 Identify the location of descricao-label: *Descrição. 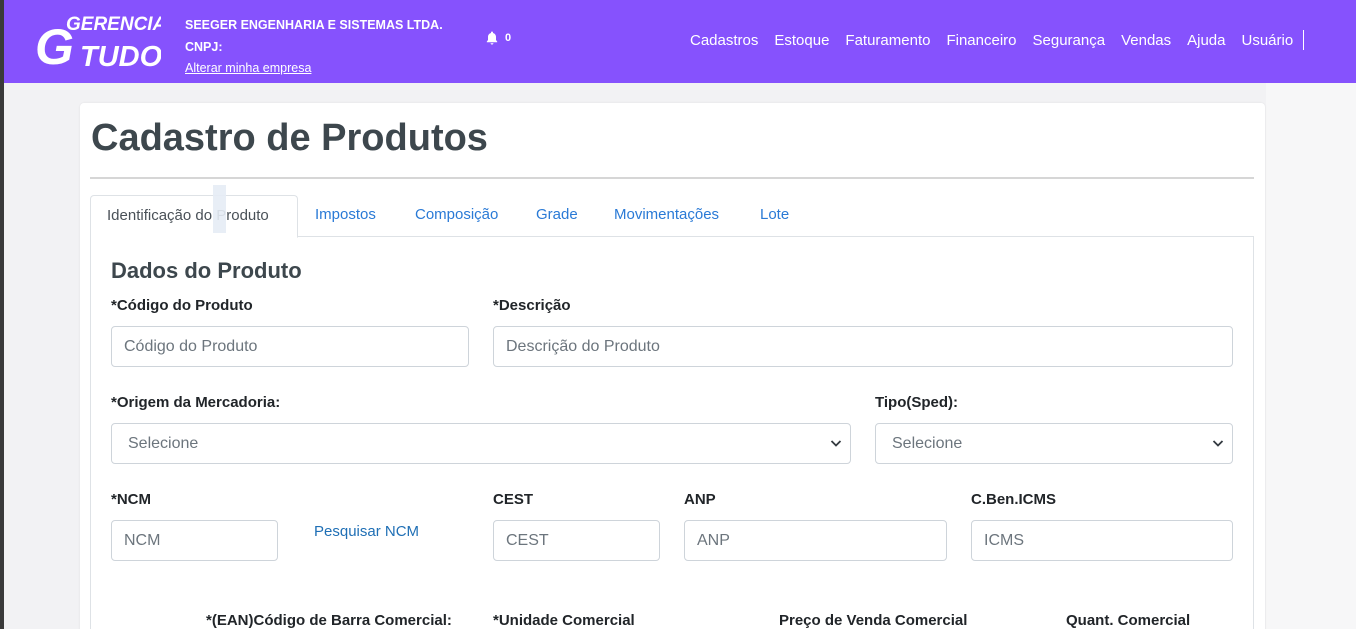
(532, 305).